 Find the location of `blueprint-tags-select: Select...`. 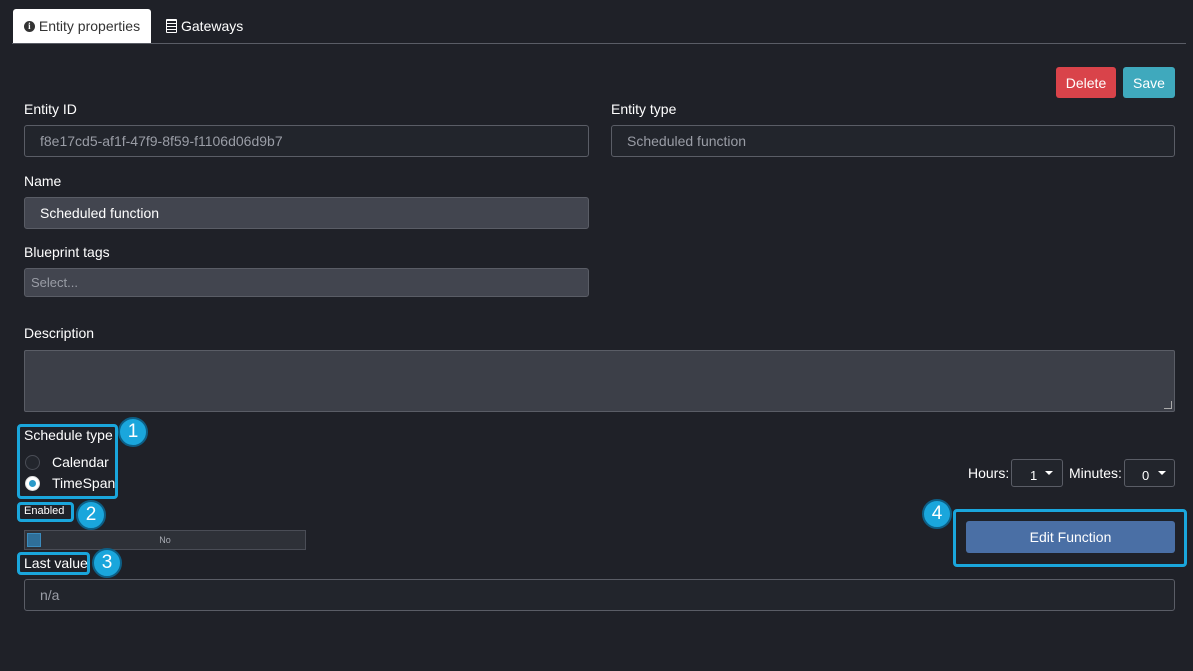

blueprint-tags-select: Select... is located at coordinates (306, 282).